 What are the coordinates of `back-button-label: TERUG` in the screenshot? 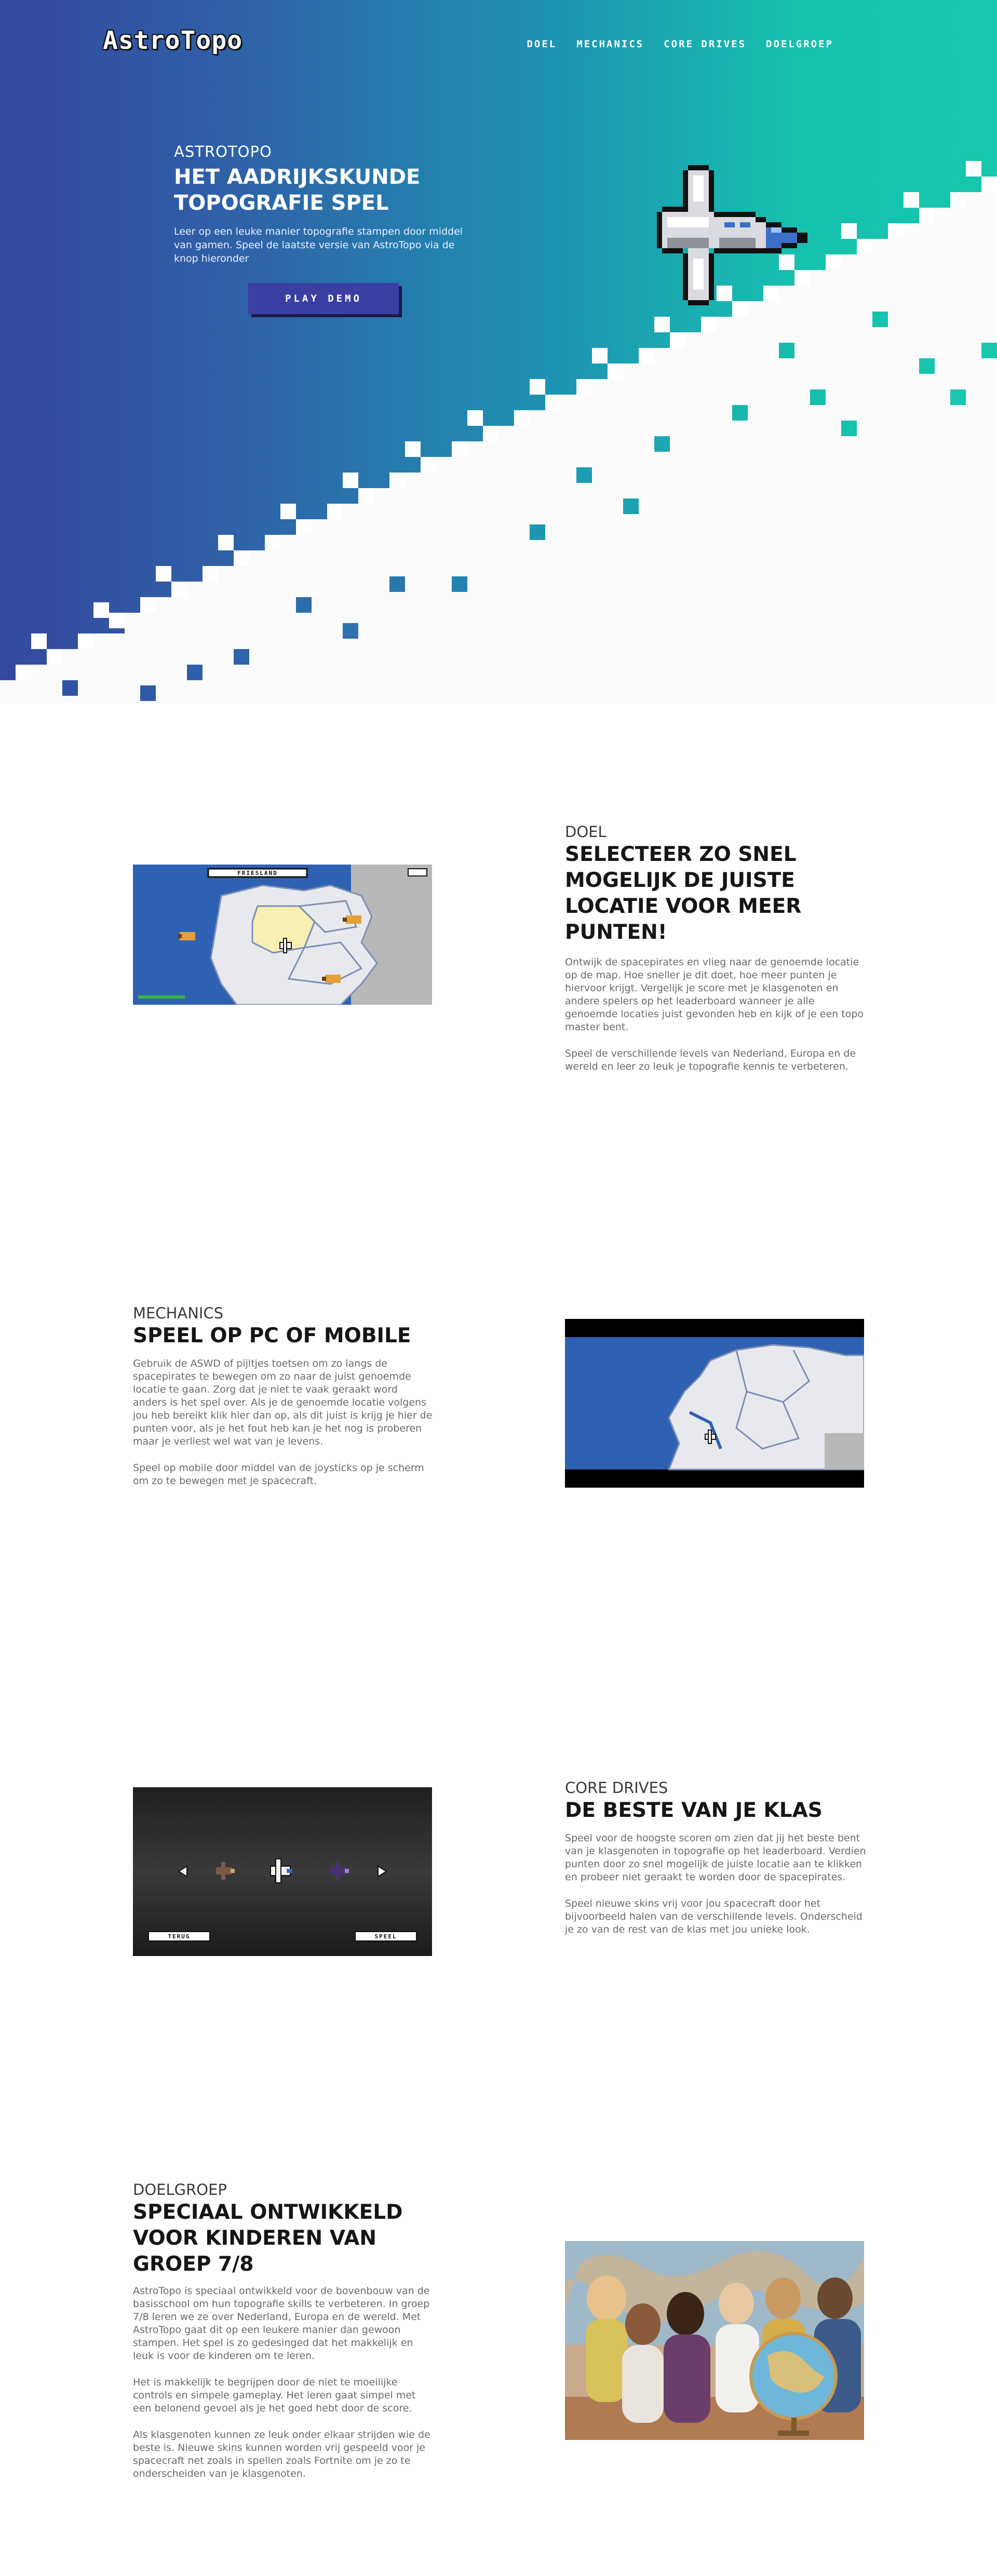 It's located at (179, 1936).